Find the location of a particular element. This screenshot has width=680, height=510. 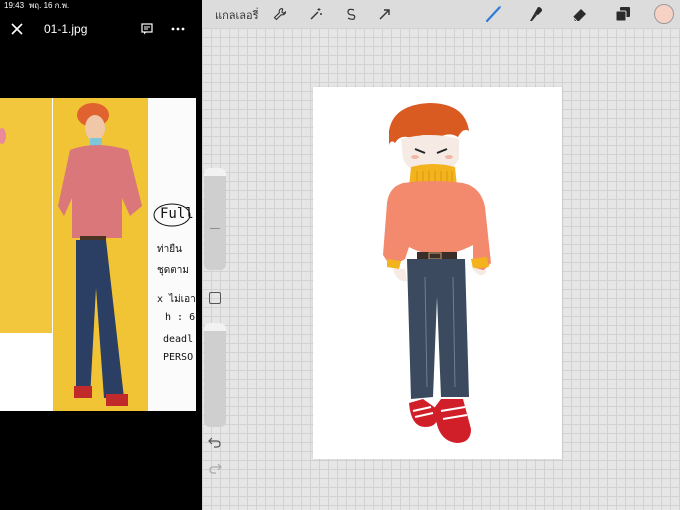

status-date: พฤ. 16 ก.พ. is located at coordinates (49, 5).